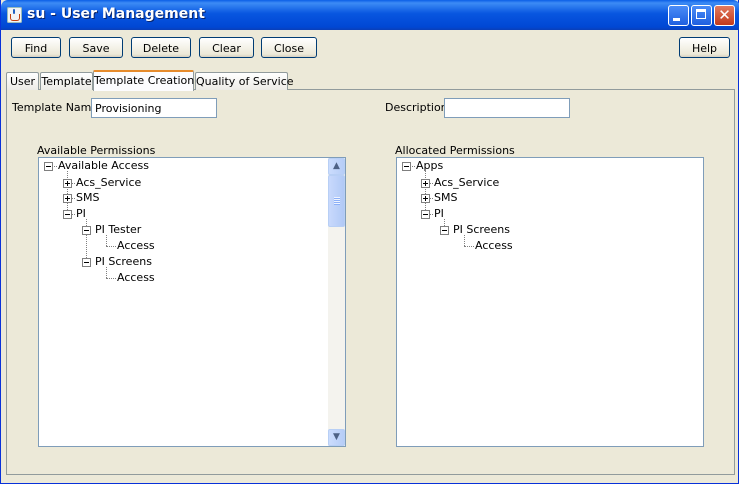  I want to click on close-icon: ✕, so click(724, 15).